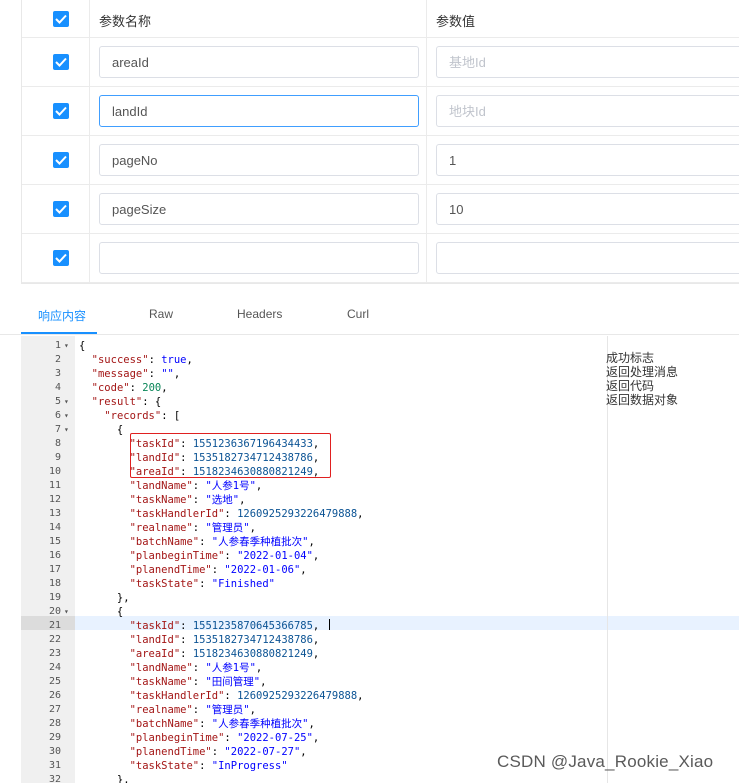 The height and width of the screenshot is (783, 739). I want to click on code-line: 27 "realname": "管理员",, so click(380, 710).